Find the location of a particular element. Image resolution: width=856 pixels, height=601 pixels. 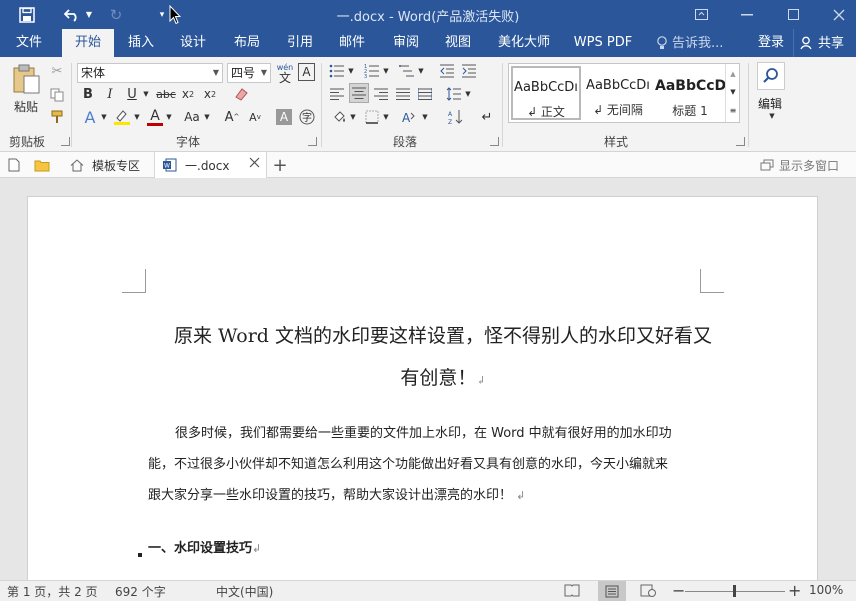

shading-icon is located at coordinates (339, 117).